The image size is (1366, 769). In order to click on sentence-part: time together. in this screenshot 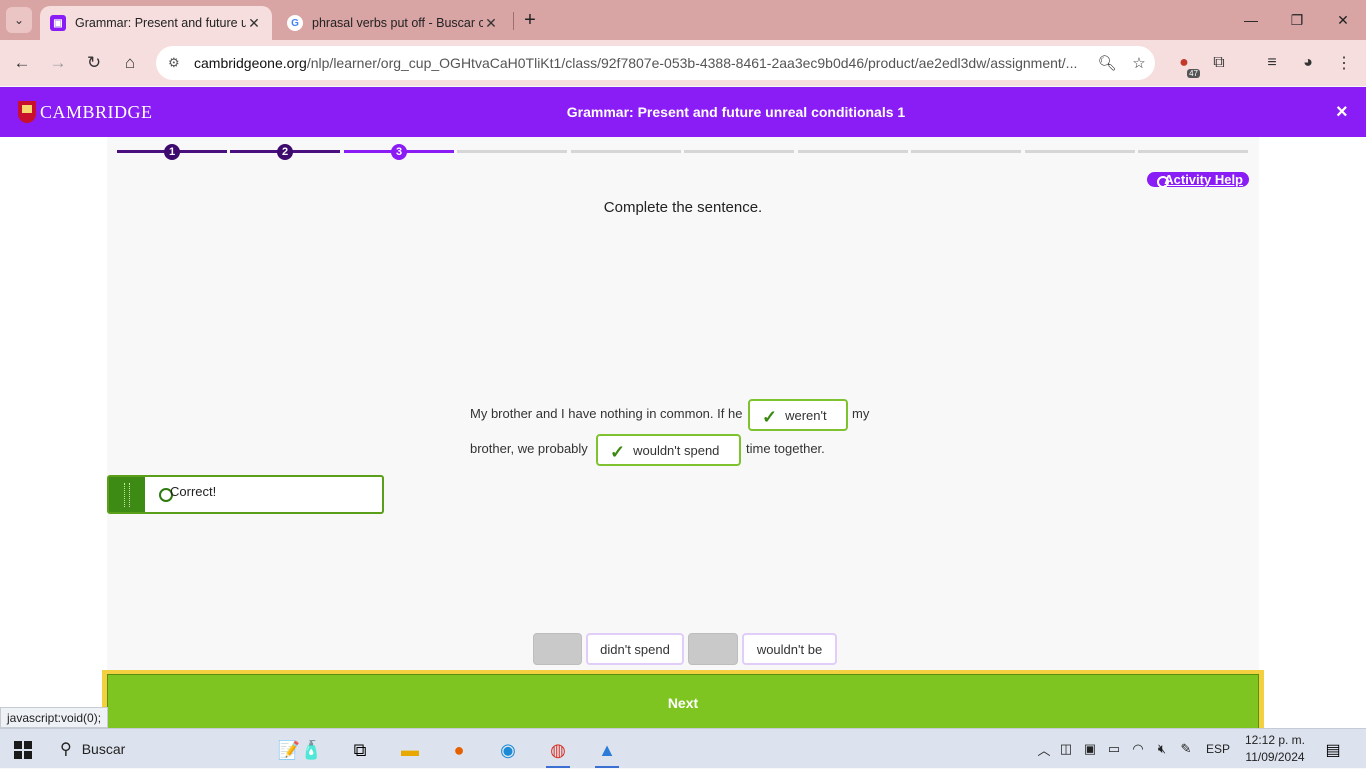, I will do `click(785, 448)`.